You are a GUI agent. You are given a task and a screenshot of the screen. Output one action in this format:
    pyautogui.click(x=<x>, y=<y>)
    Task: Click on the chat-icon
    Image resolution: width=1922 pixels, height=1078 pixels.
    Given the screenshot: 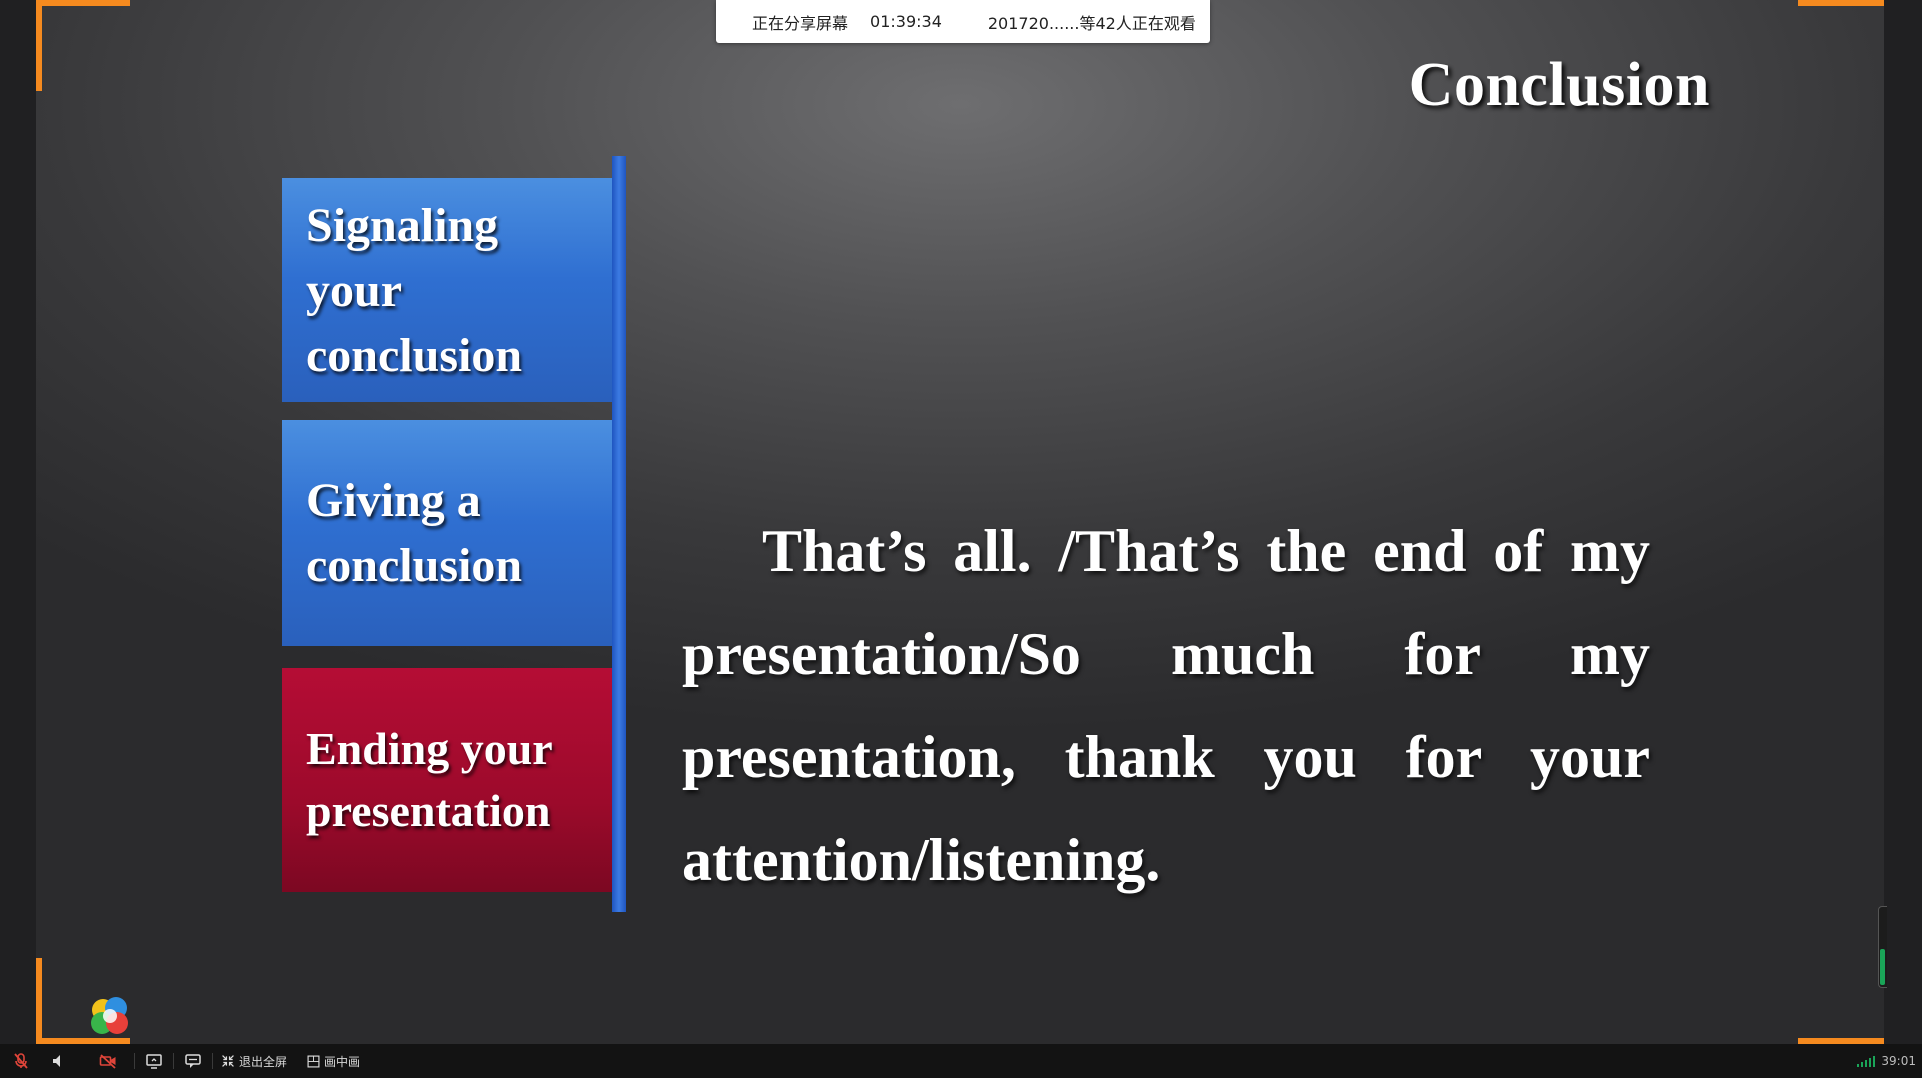 What is the action you would take?
    pyautogui.click(x=193, y=1061)
    